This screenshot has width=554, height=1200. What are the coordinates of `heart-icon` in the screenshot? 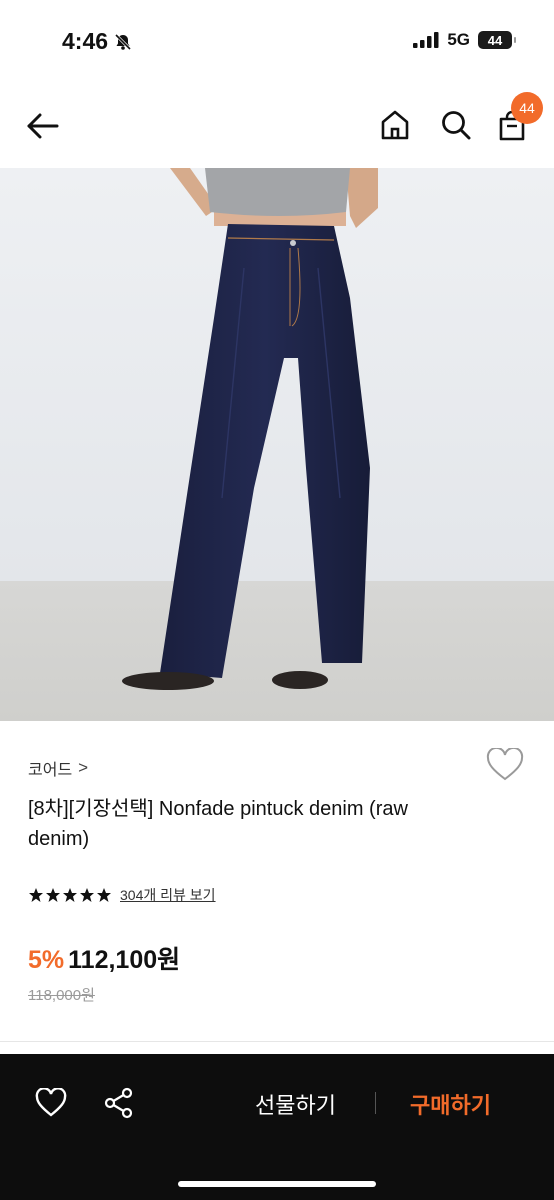 It's located at (505, 763).